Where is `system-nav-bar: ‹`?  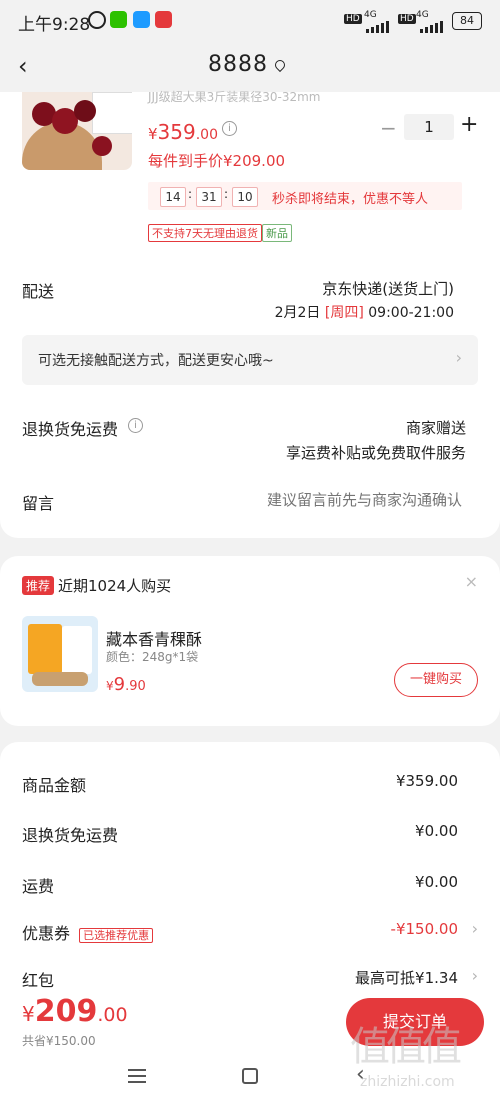
system-nav-bar: ‹ is located at coordinates (250, 1081).